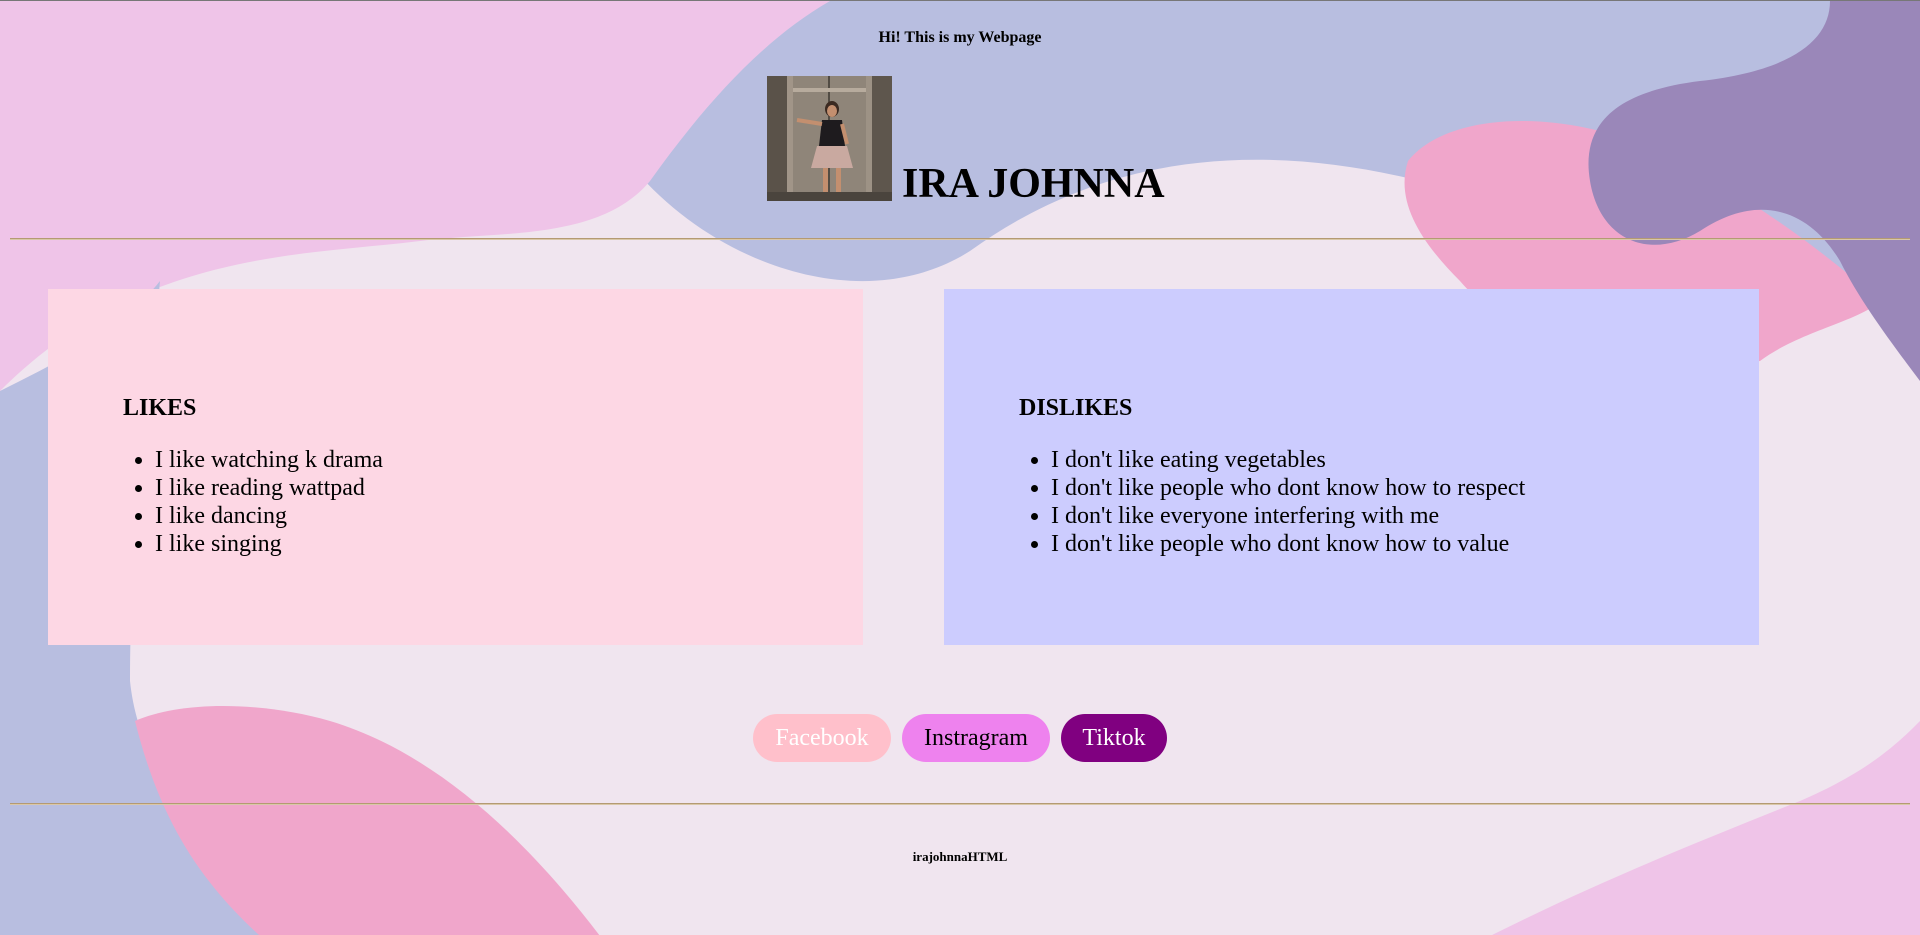 Image resolution: width=1920 pixels, height=935 pixels. What do you see at coordinates (509, 516) in the screenshot?
I see `likes-item: I like dancing` at bounding box center [509, 516].